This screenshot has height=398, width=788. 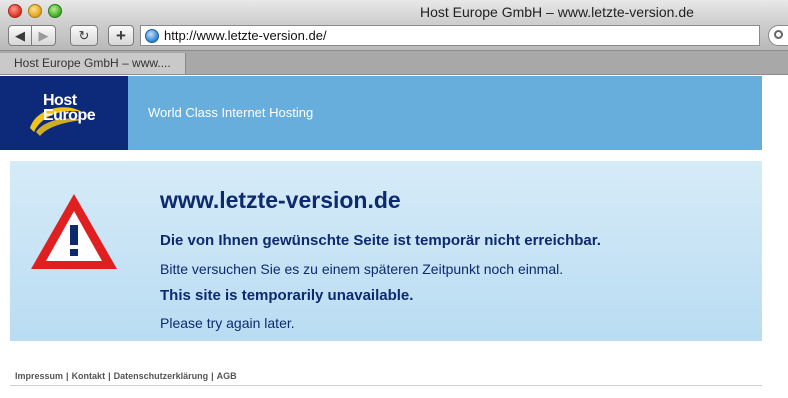 I want to click on minimize-window-button, so click(x=35, y=11).